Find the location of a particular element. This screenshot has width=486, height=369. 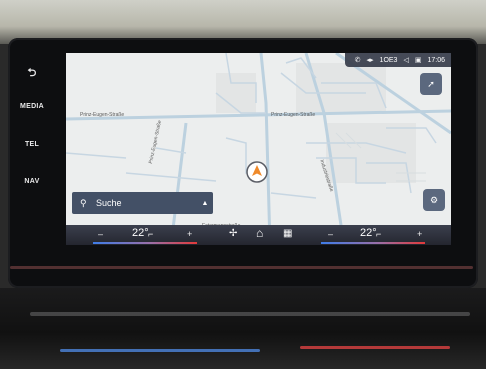

seat-heat-right-icon: ⌐ is located at coordinates (378, 234).